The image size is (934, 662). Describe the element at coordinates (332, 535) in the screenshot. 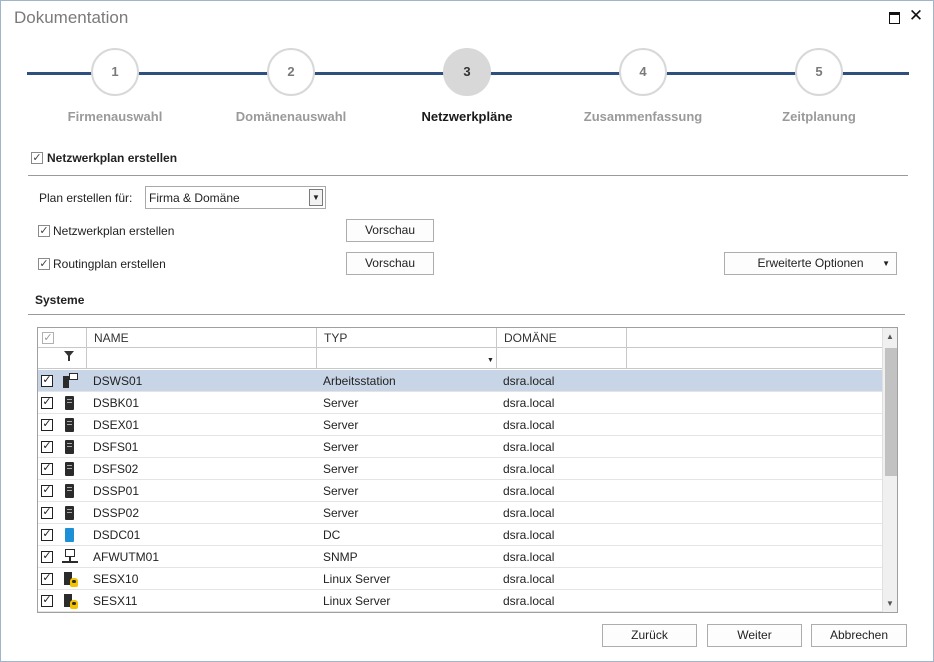

I see `cell-type: DC` at that location.